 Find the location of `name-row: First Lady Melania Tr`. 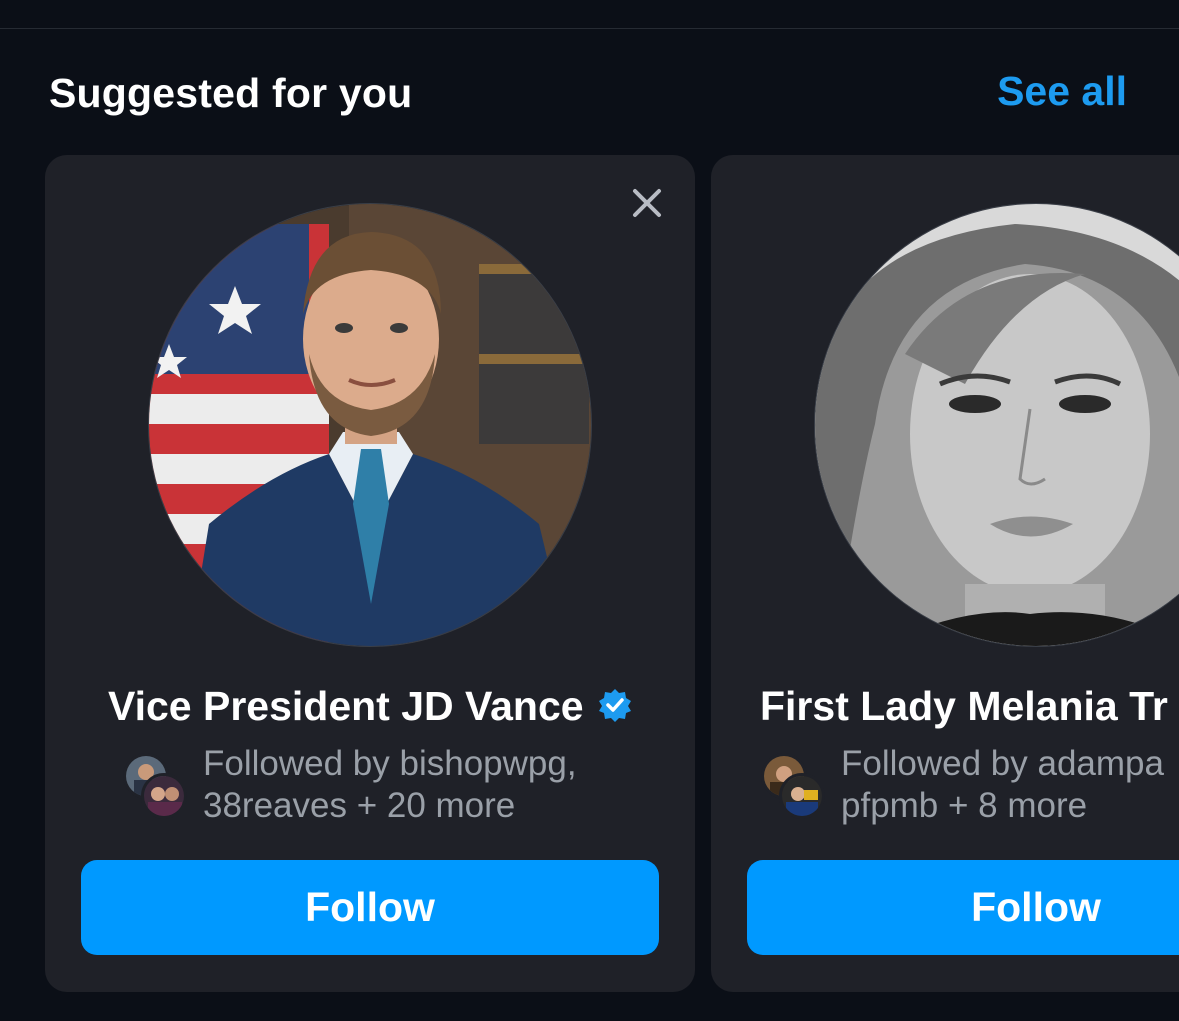

name-row: First Lady Melania Tr is located at coordinates (969, 708).